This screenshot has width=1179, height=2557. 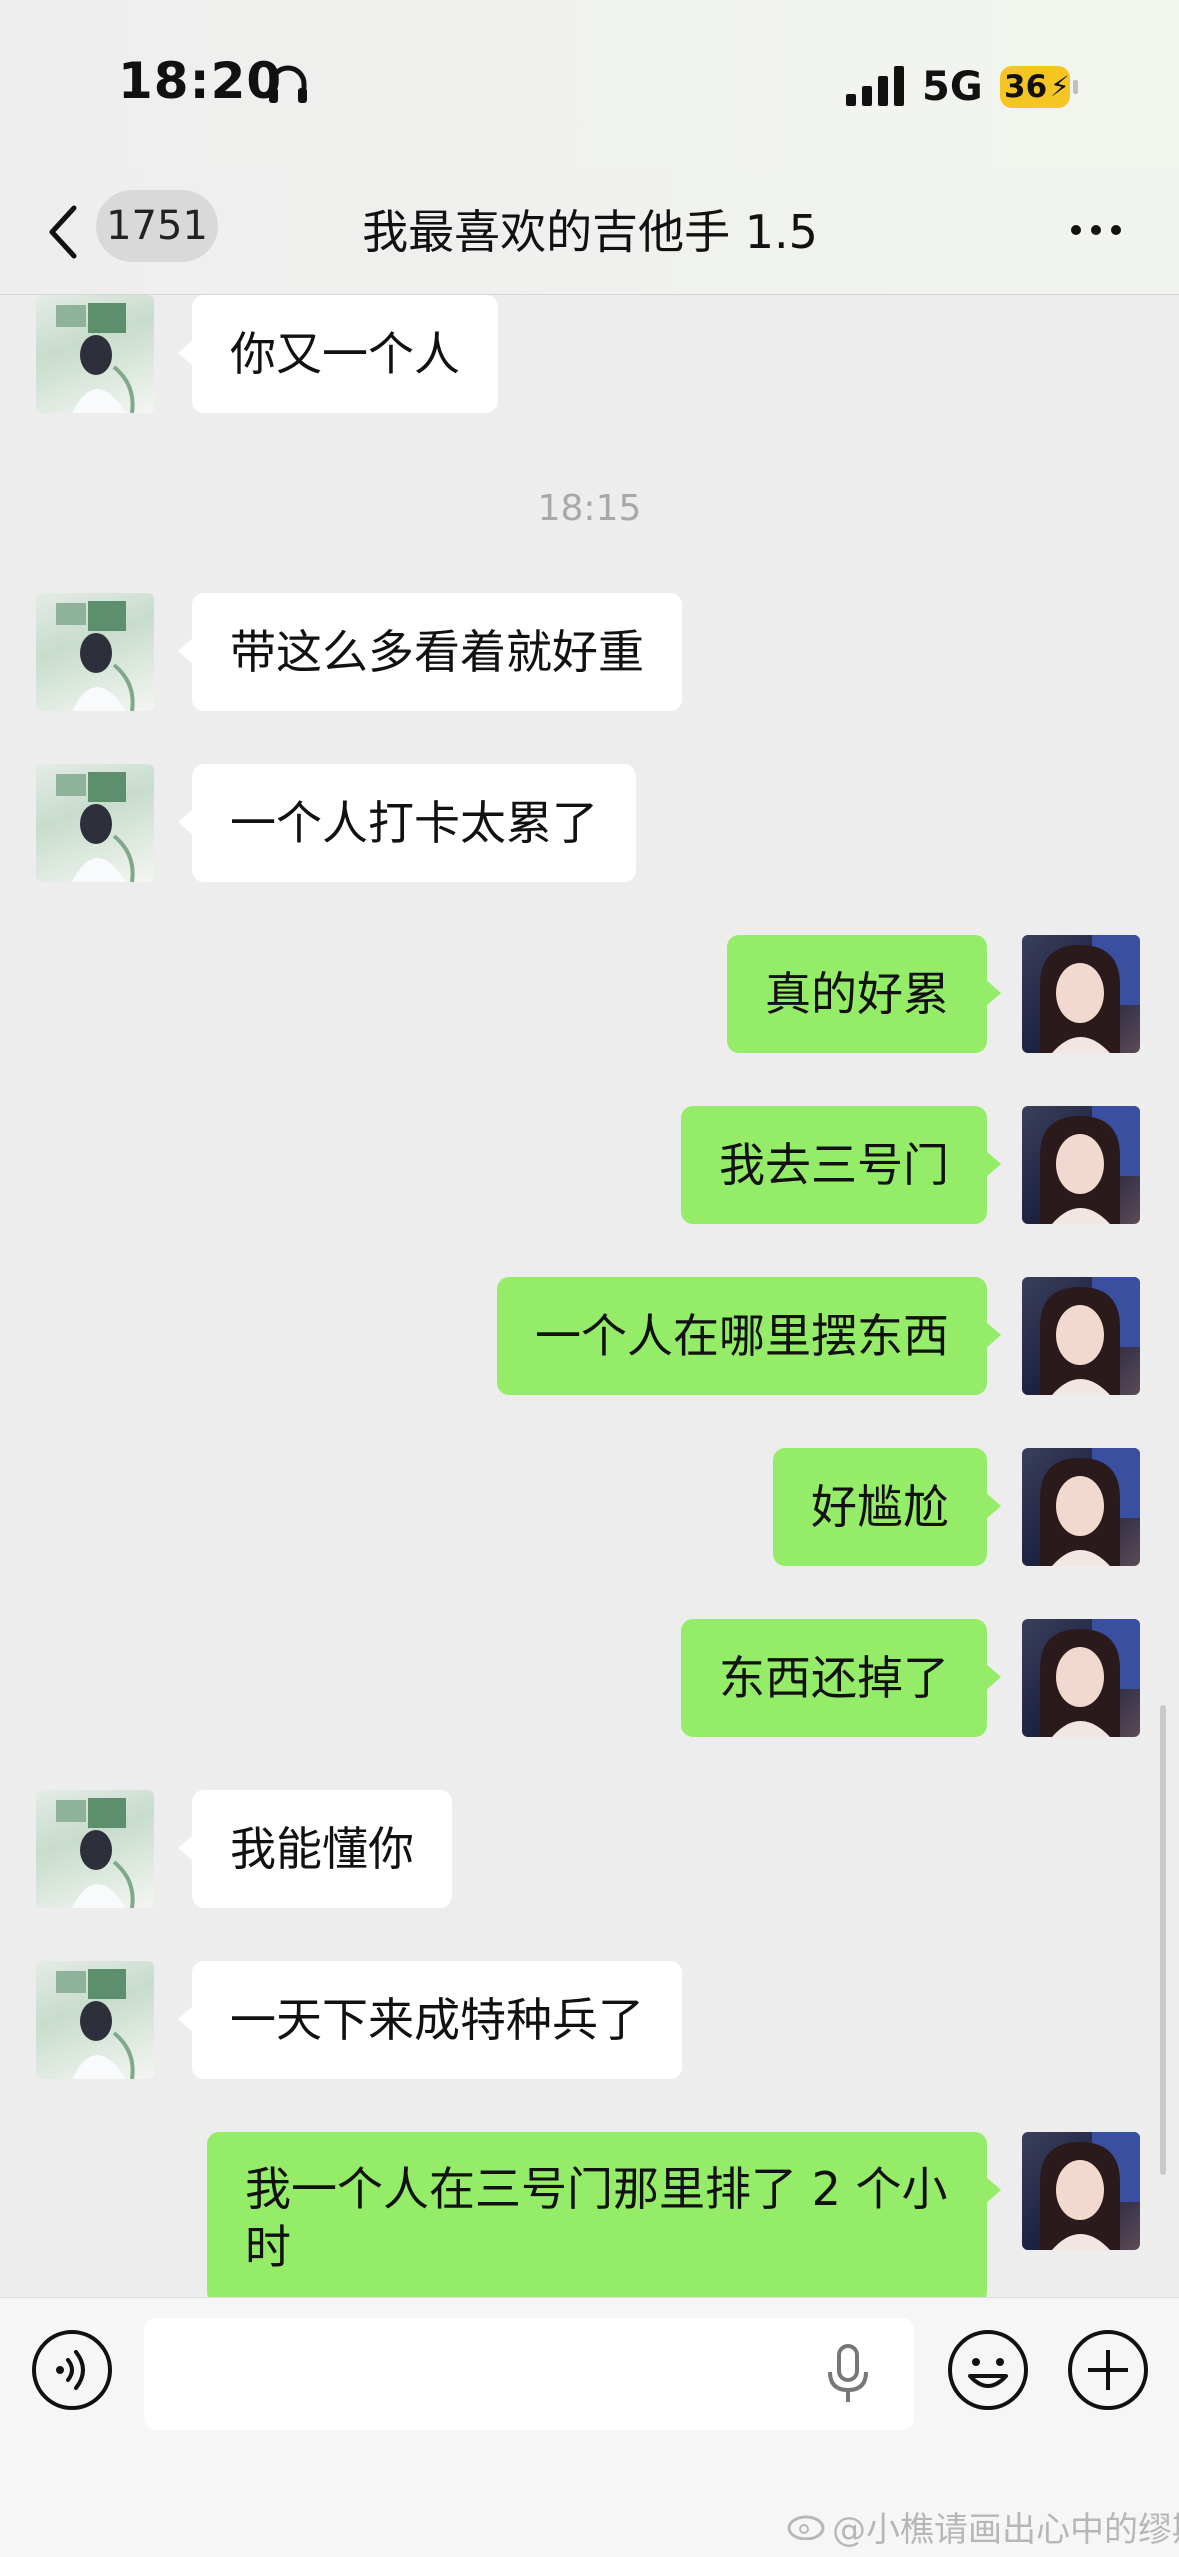 I want to click on message-text: 一天下来成特种兵了, so click(x=437, y=2020).